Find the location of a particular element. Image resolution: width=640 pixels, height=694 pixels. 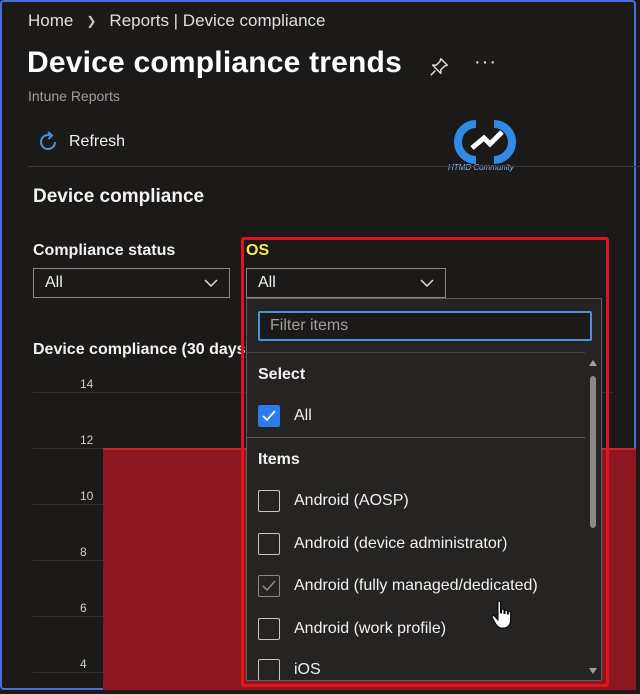

more-options-icon: ··· is located at coordinates (485, 62).